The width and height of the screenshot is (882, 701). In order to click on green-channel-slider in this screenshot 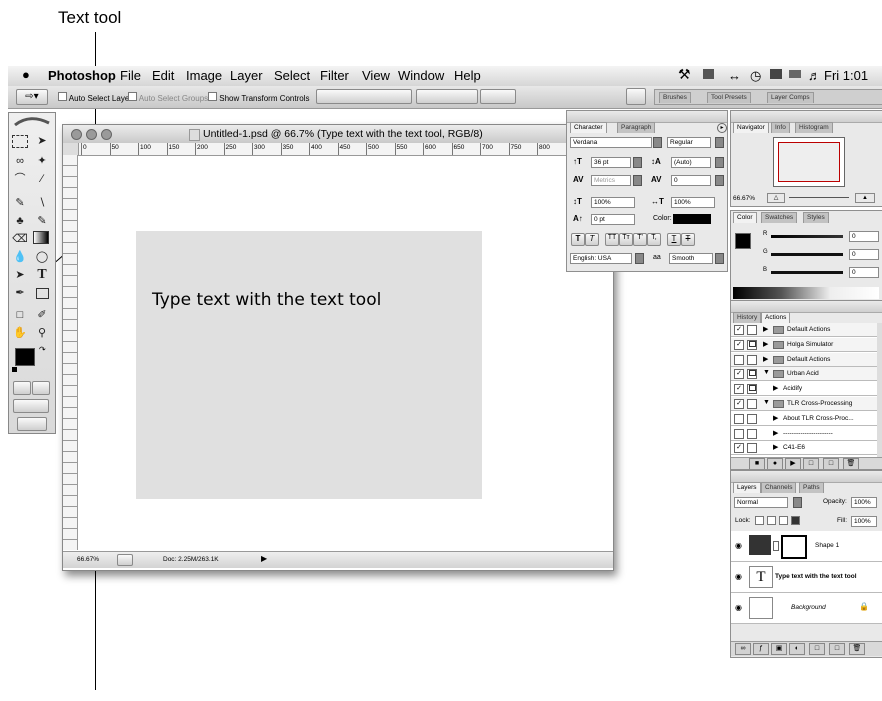, I will do `click(807, 254)`.